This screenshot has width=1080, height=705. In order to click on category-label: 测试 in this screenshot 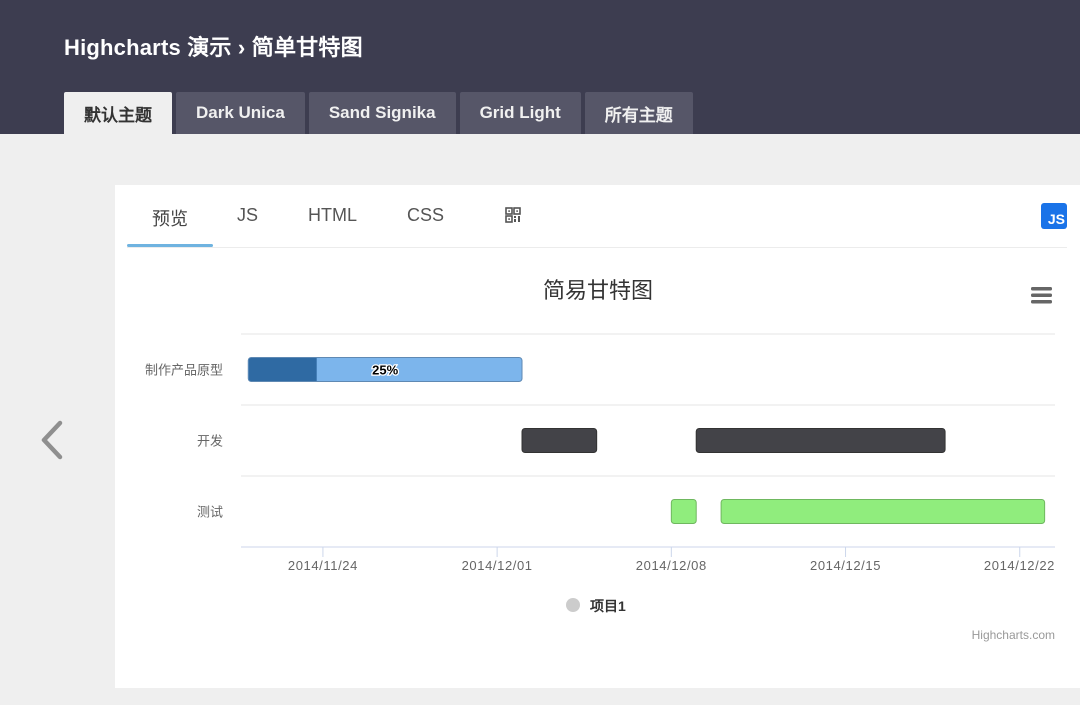, I will do `click(210, 512)`.